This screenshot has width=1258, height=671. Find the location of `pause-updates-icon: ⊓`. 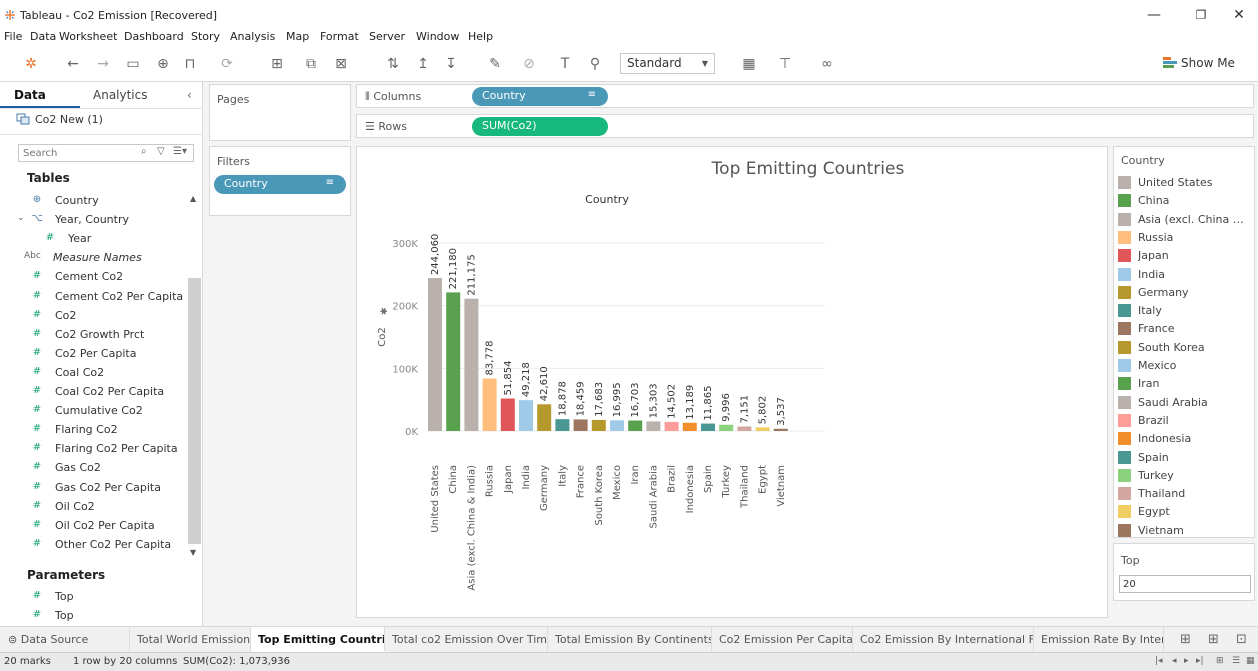

pause-updates-icon: ⊓ is located at coordinates (190, 64).